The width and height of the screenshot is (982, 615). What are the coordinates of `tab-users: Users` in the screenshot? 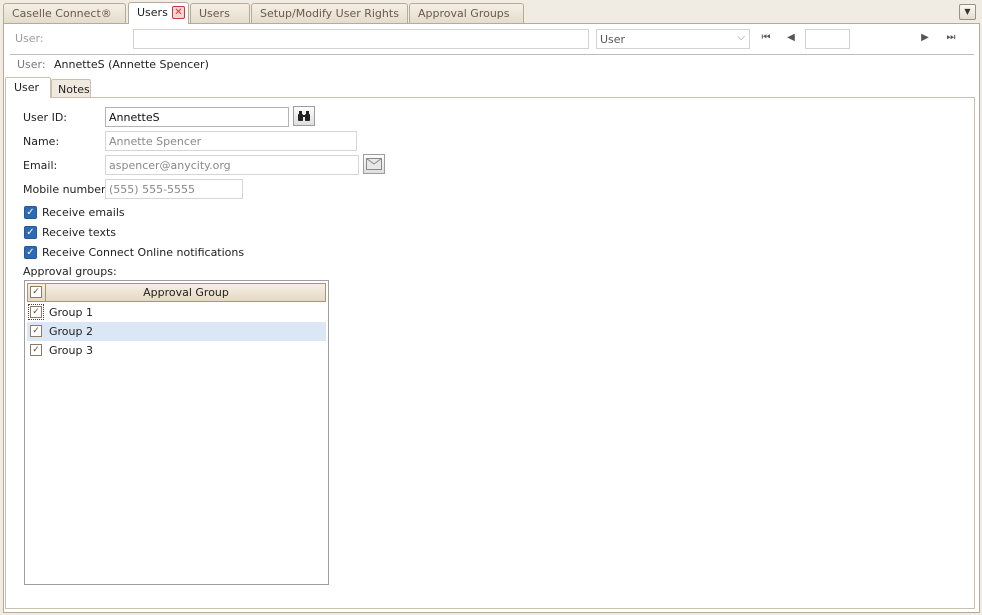 It's located at (220, 13).